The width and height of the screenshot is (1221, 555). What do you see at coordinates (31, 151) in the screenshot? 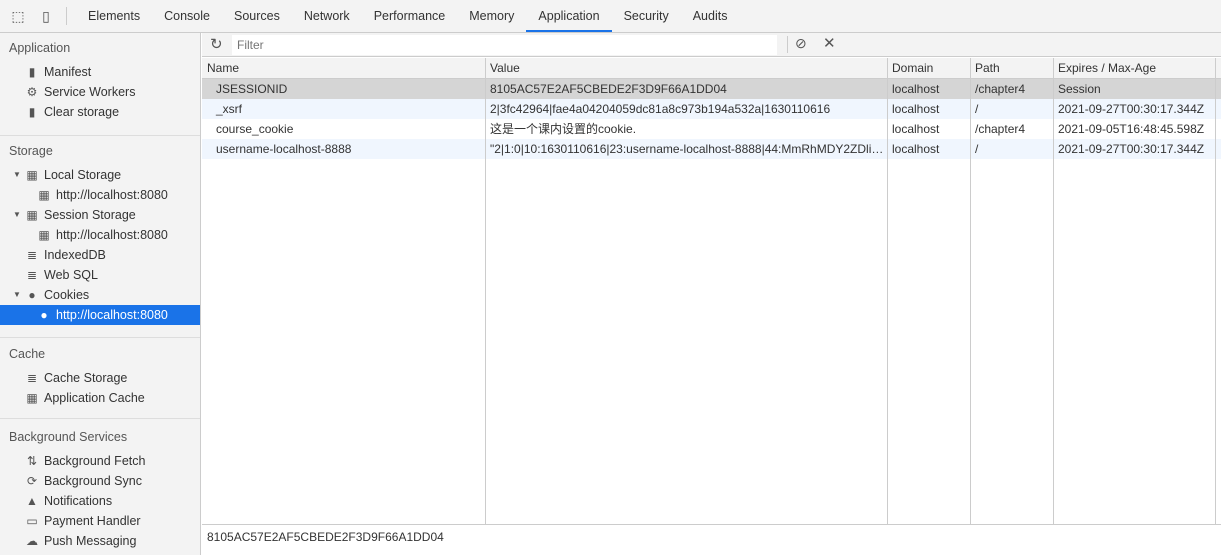
I see `section-storage: Storage` at bounding box center [31, 151].